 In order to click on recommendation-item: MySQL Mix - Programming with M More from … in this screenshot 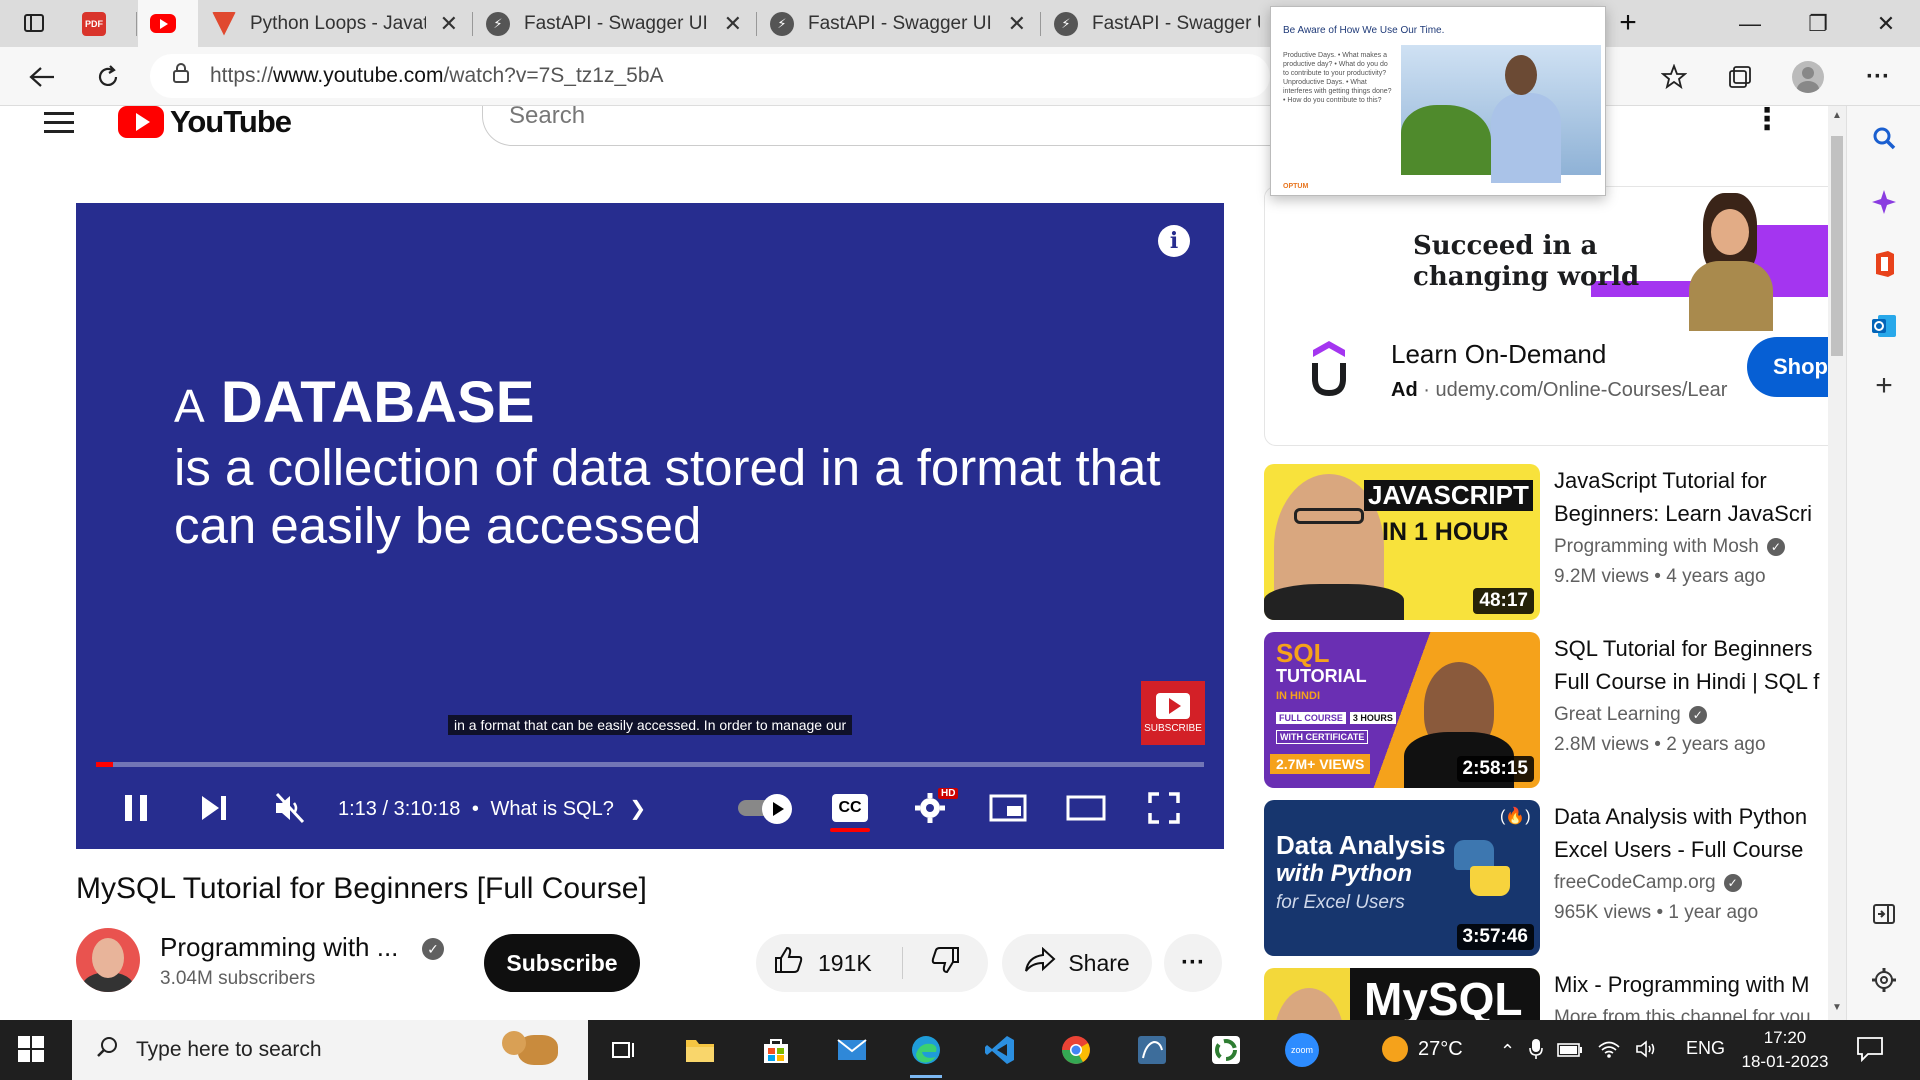, I will do `click(1547, 994)`.